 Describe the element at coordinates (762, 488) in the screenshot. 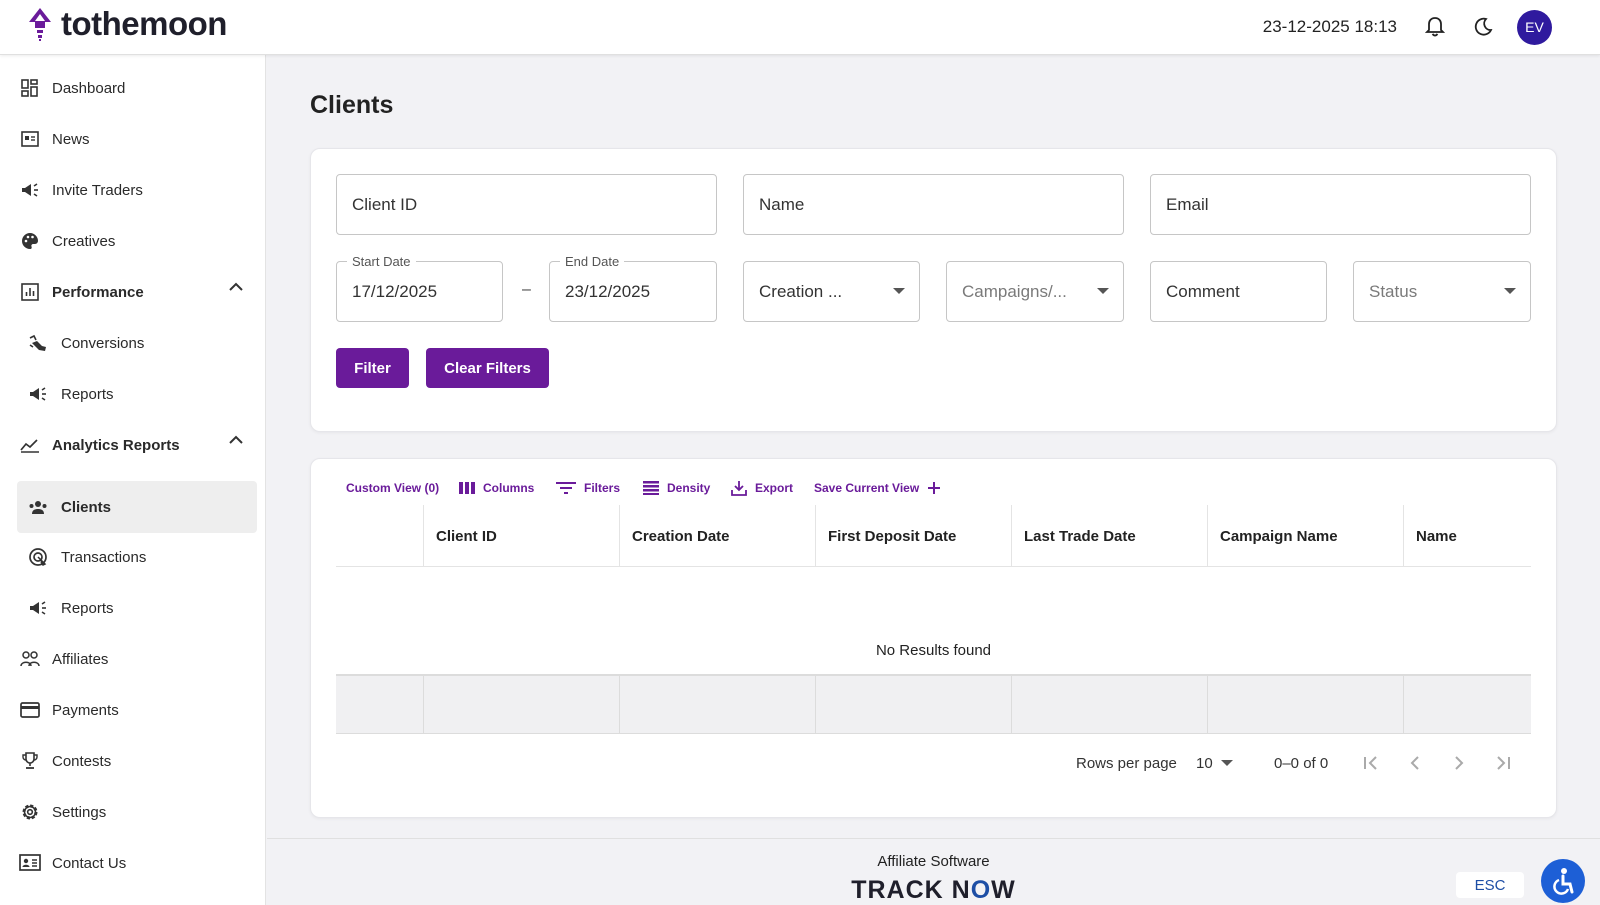

I see `export-button: Export` at that location.